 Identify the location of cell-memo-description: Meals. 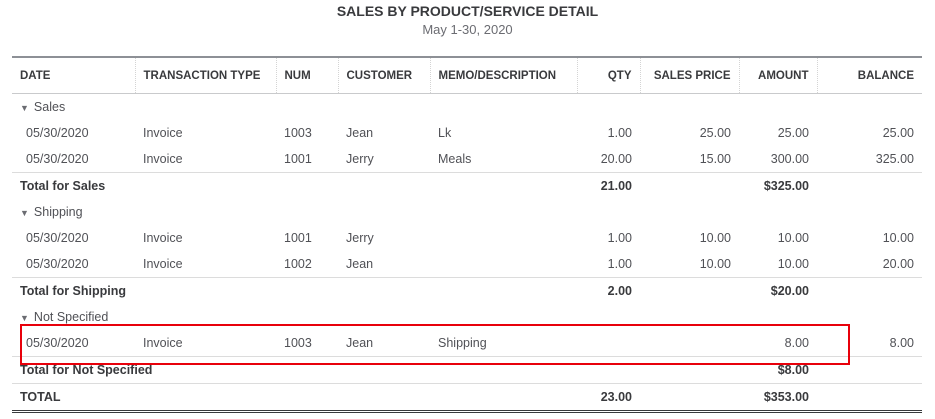
(455, 159).